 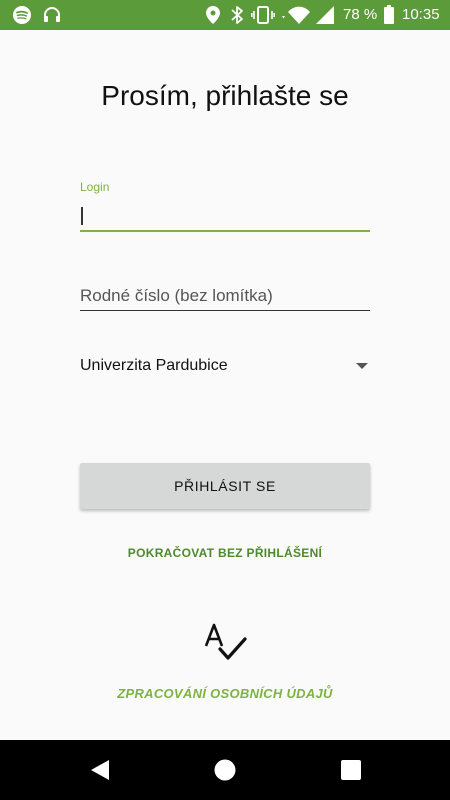 I want to click on university-select-value: Univerzita Pardubice, so click(x=154, y=365).